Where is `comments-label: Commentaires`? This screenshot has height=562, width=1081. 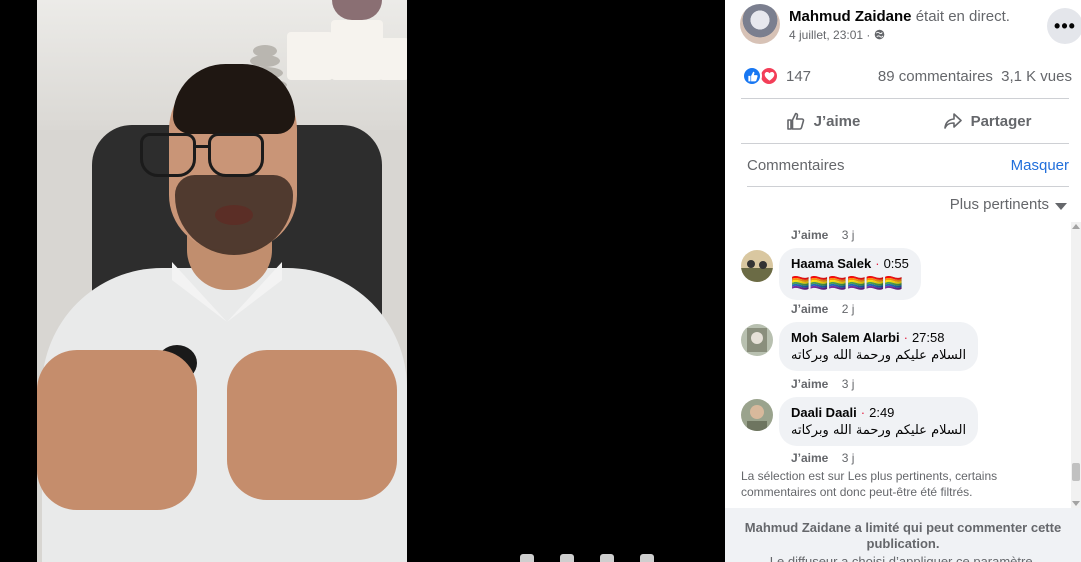 comments-label: Commentaires is located at coordinates (796, 165).